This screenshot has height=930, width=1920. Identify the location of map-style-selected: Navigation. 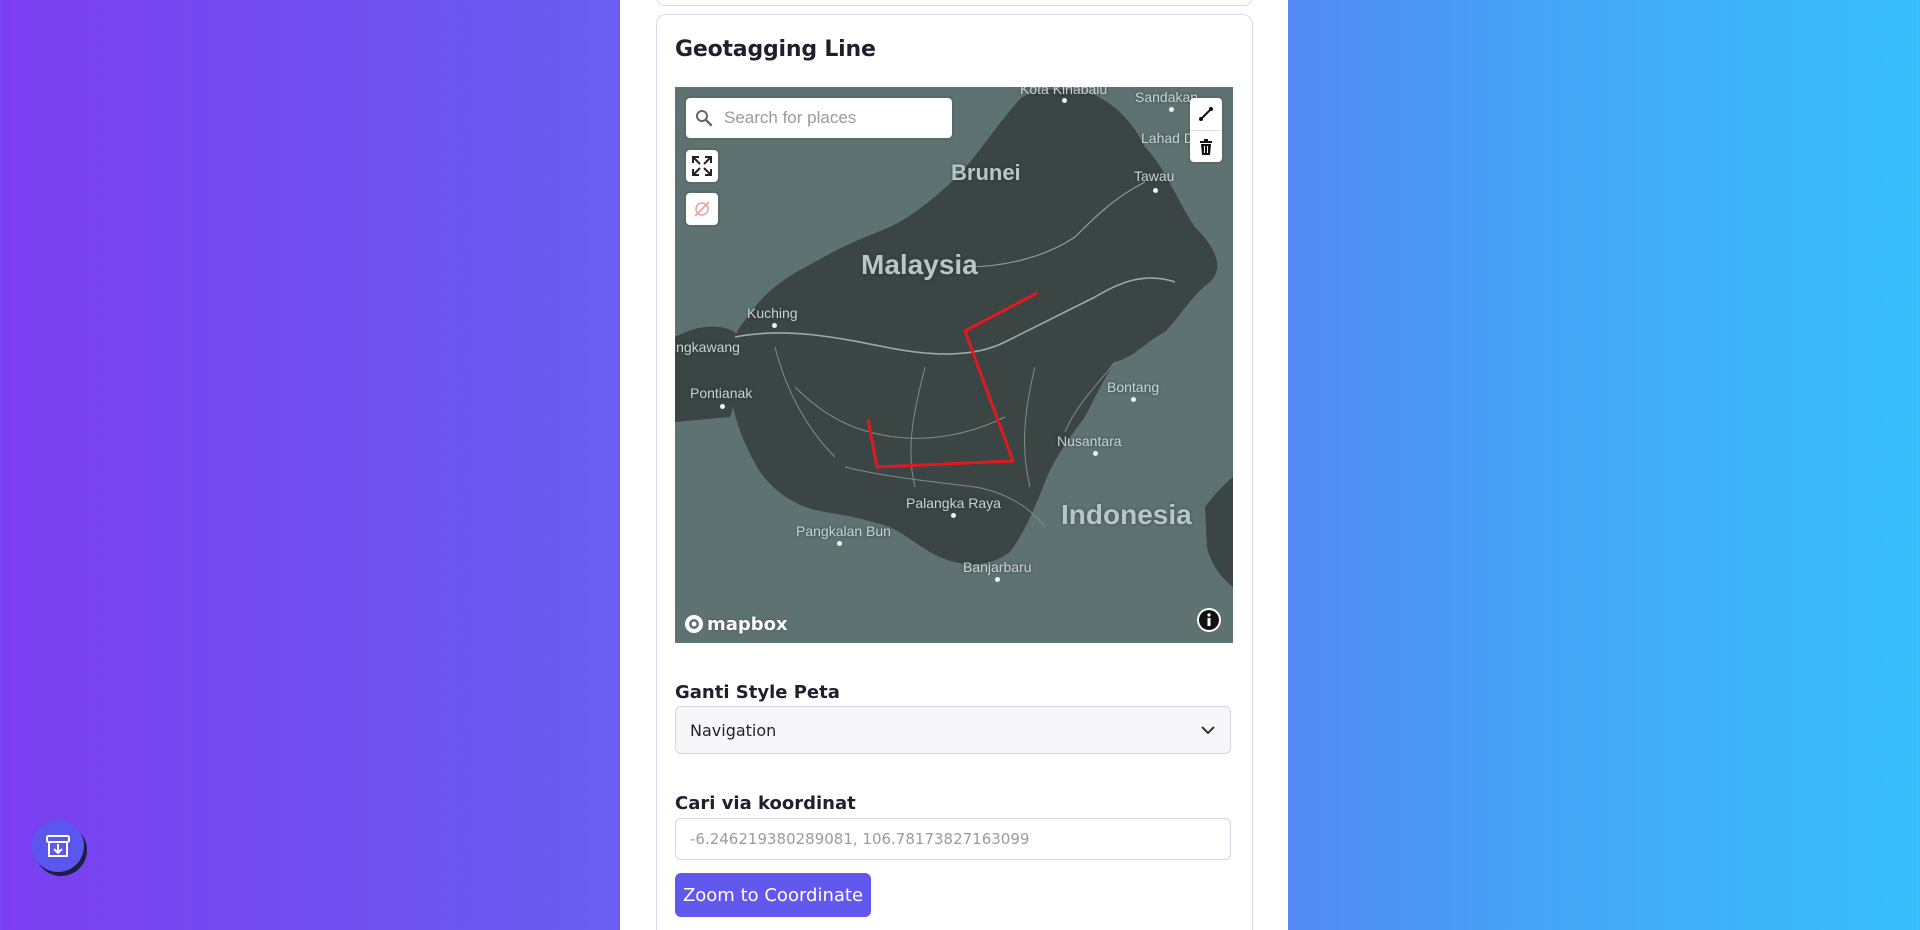
(733, 730).